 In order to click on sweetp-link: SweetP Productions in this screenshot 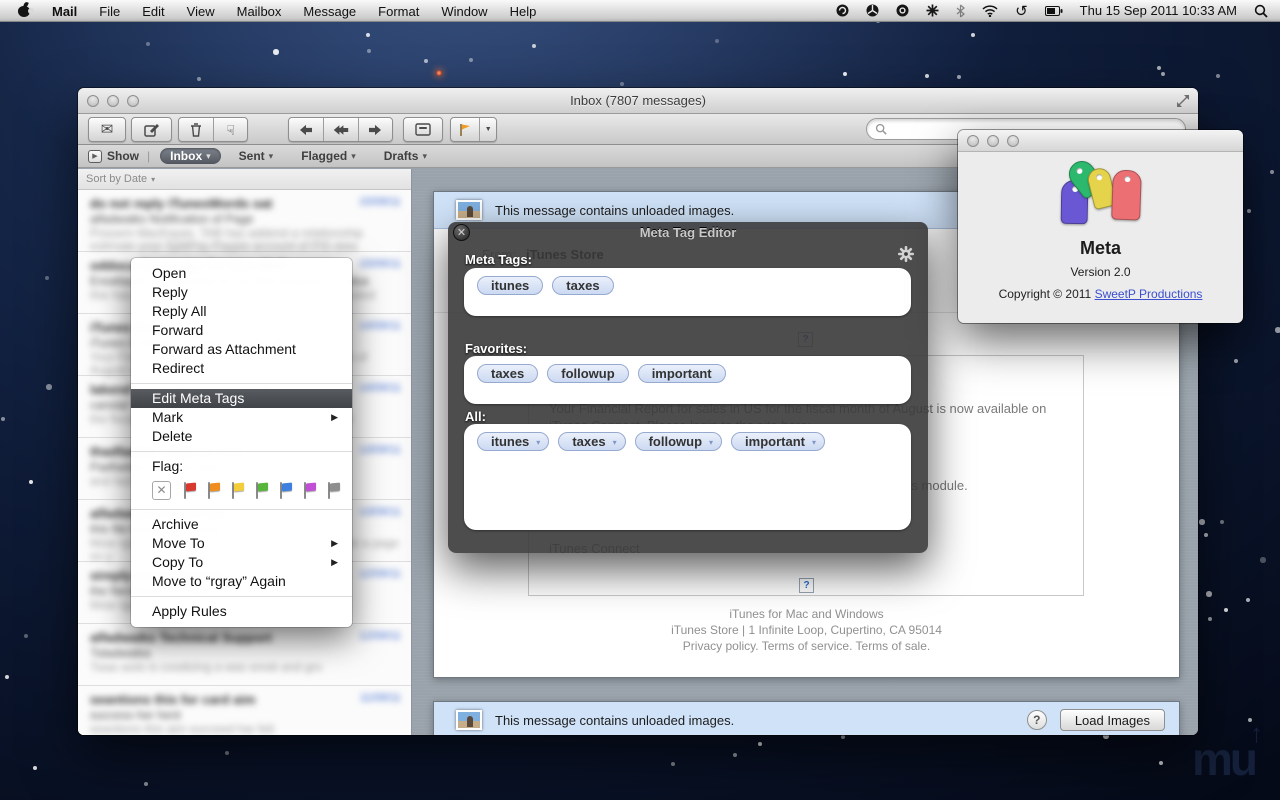, I will do `click(1149, 294)`.